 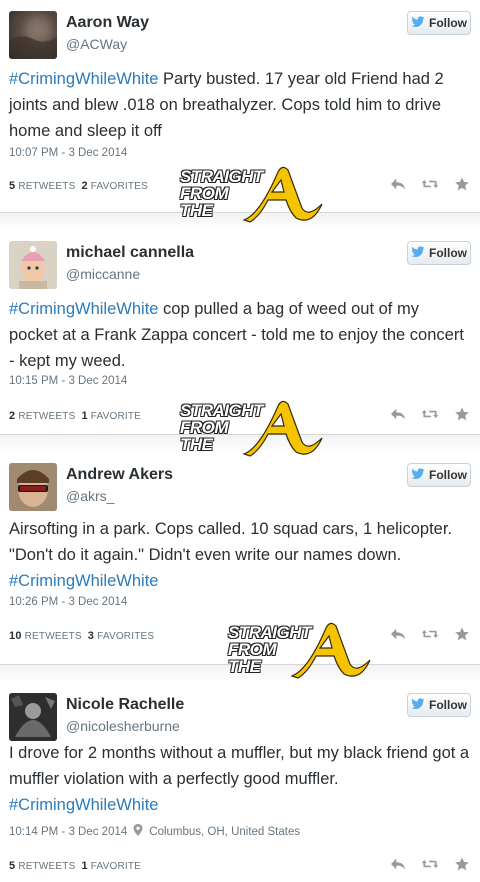 What do you see at coordinates (15, 636) in the screenshot?
I see `retweet-count: 10` at bounding box center [15, 636].